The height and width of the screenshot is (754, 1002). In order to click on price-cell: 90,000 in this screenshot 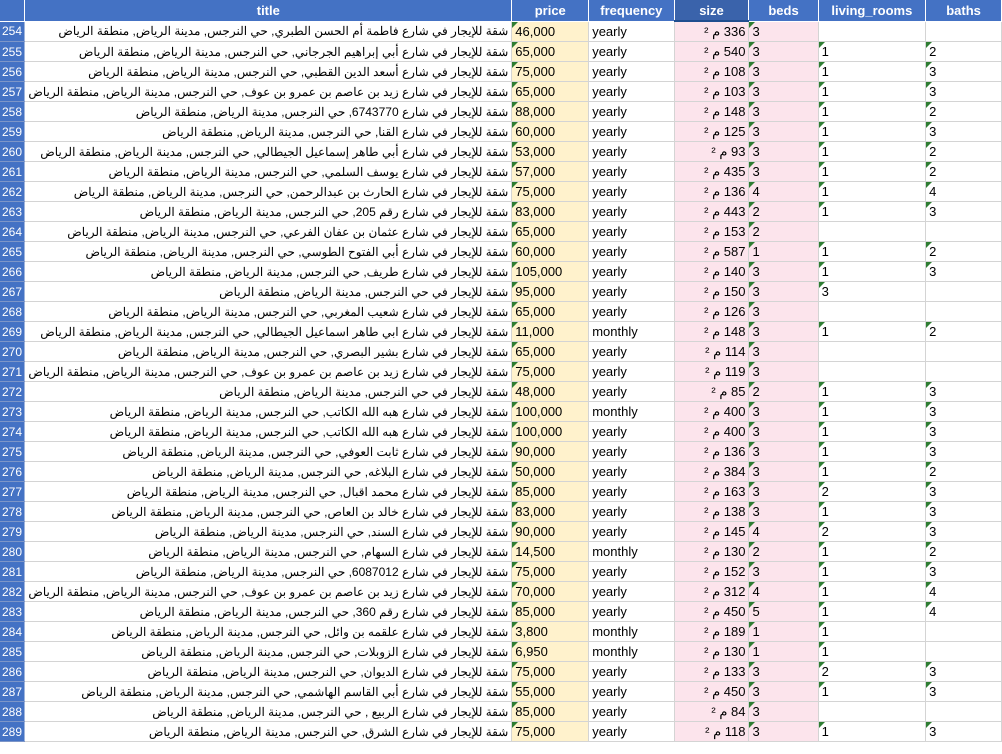, I will do `click(550, 531)`.